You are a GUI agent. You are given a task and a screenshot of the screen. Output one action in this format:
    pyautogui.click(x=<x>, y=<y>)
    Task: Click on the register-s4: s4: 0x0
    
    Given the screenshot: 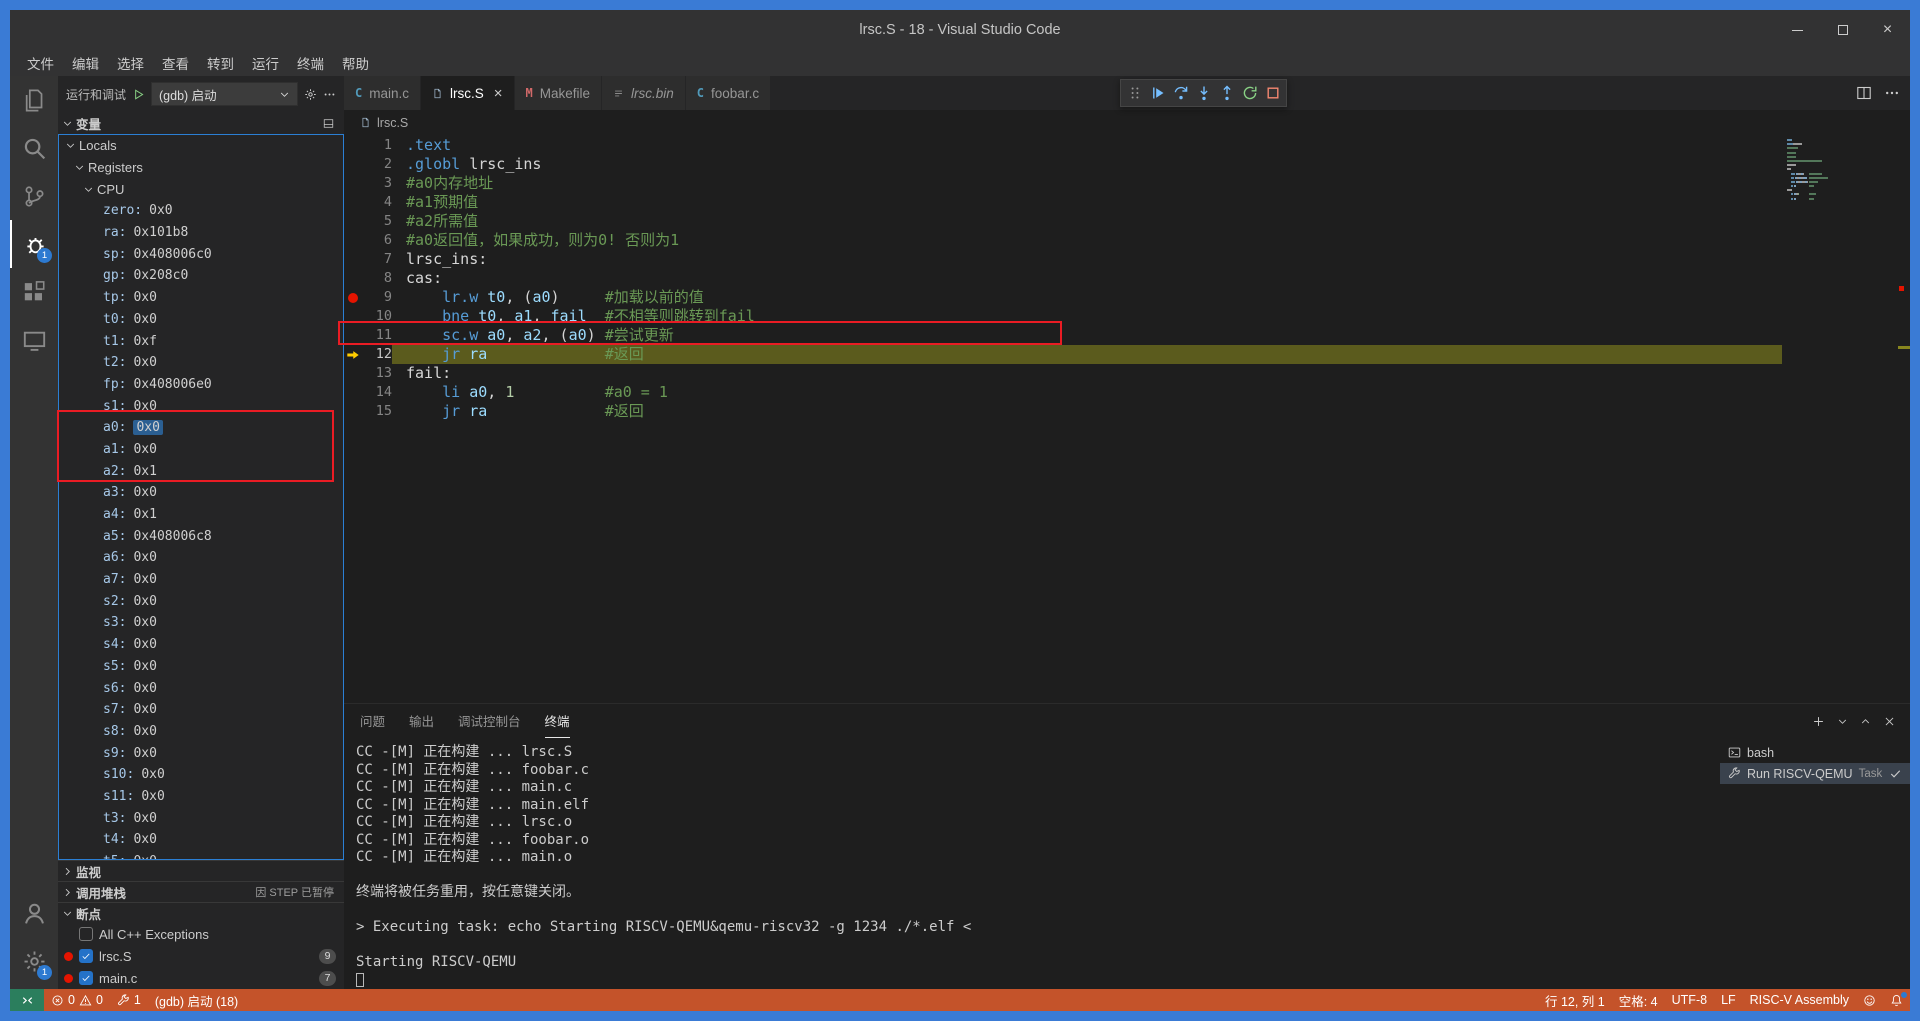 What is the action you would take?
    pyautogui.click(x=201, y=645)
    